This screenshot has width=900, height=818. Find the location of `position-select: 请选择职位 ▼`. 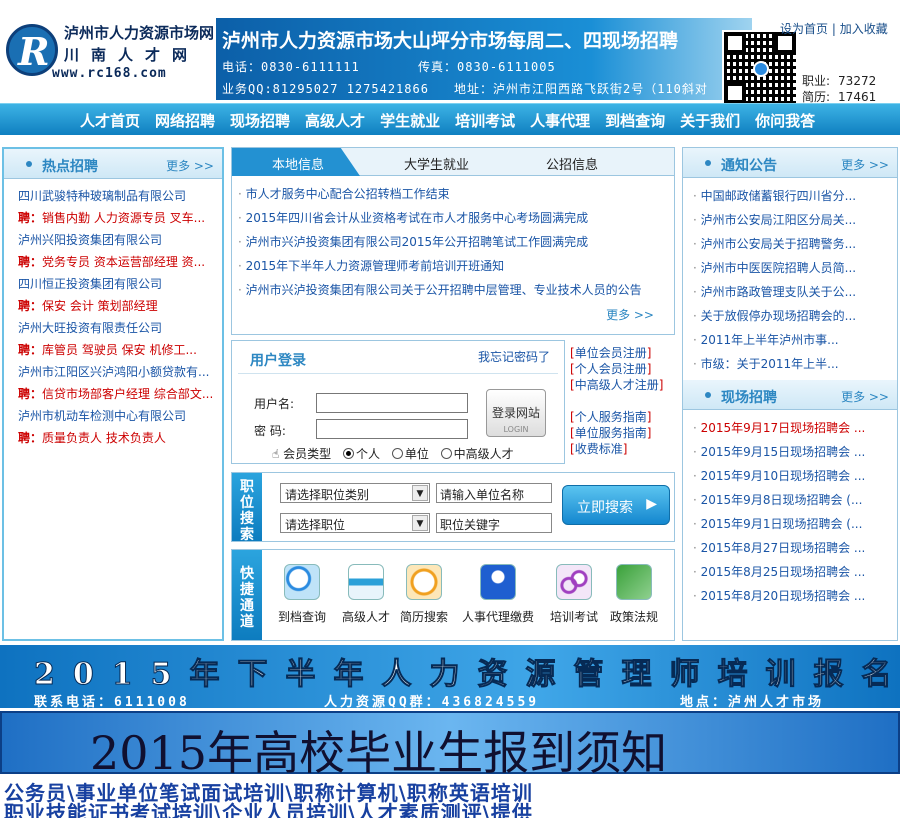

position-select: 请选择职位 ▼ is located at coordinates (355, 523).